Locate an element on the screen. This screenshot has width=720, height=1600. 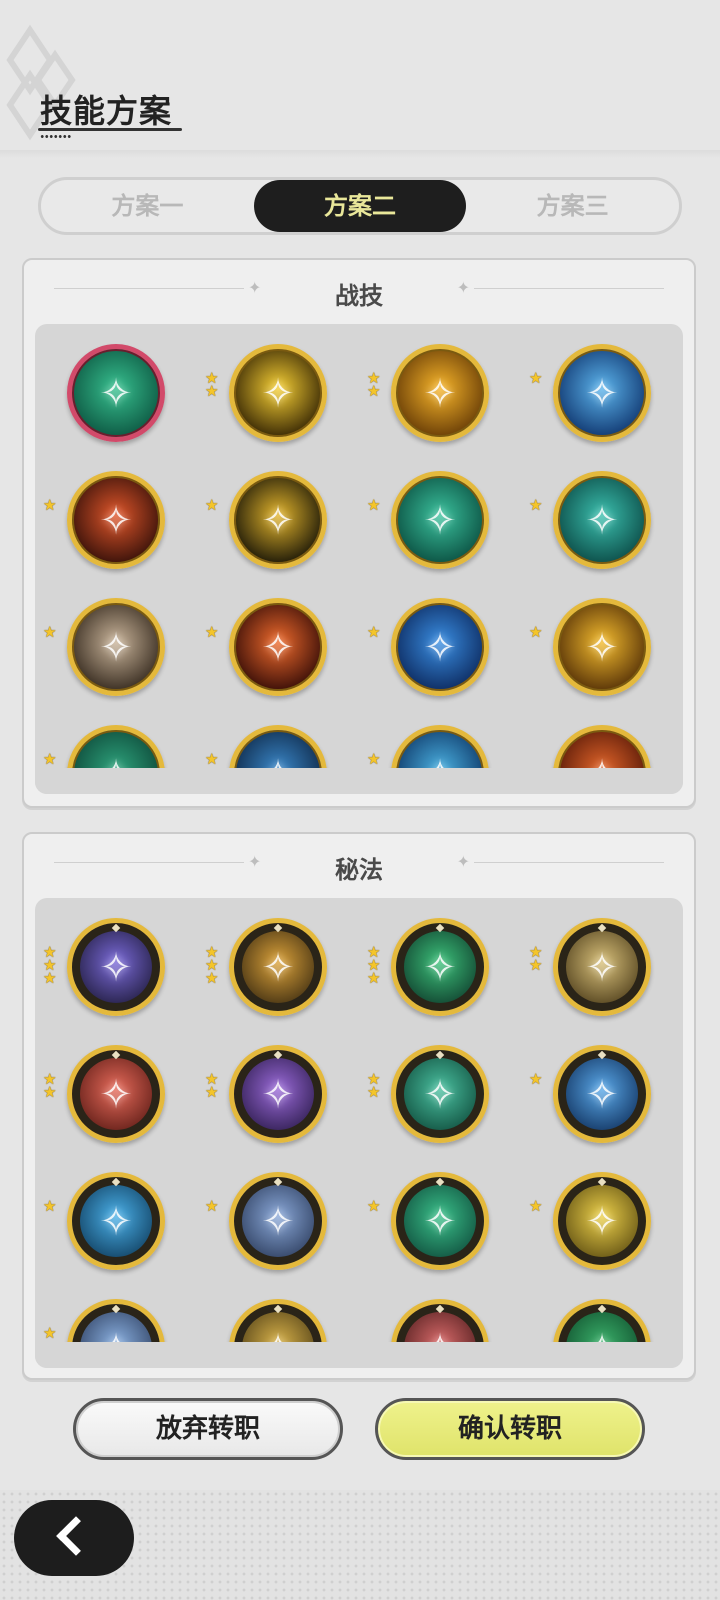
back-button is located at coordinates (74, 1538).